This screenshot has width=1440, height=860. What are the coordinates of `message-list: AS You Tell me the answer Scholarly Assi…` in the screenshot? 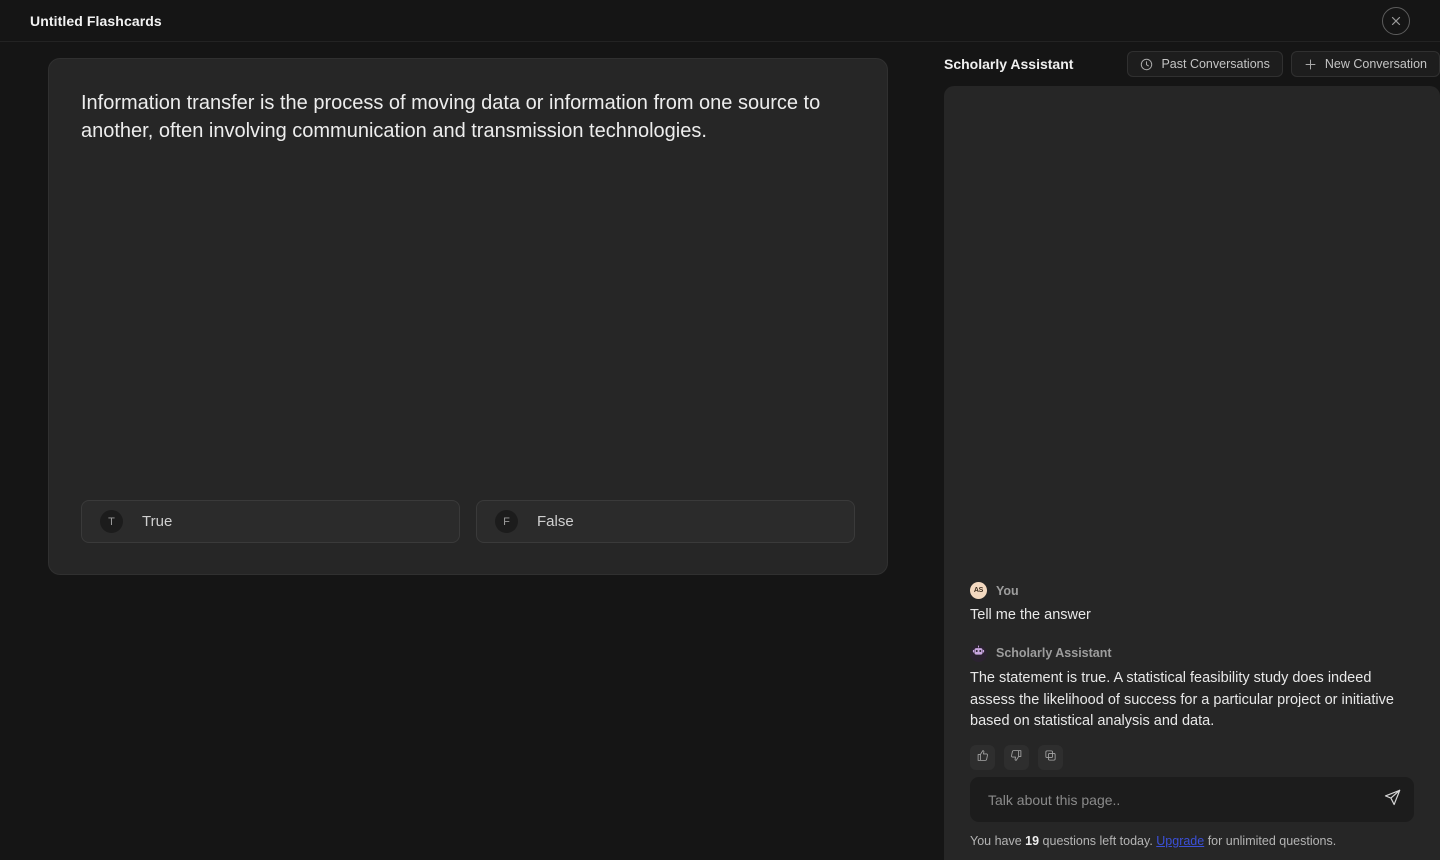 It's located at (1192, 676).